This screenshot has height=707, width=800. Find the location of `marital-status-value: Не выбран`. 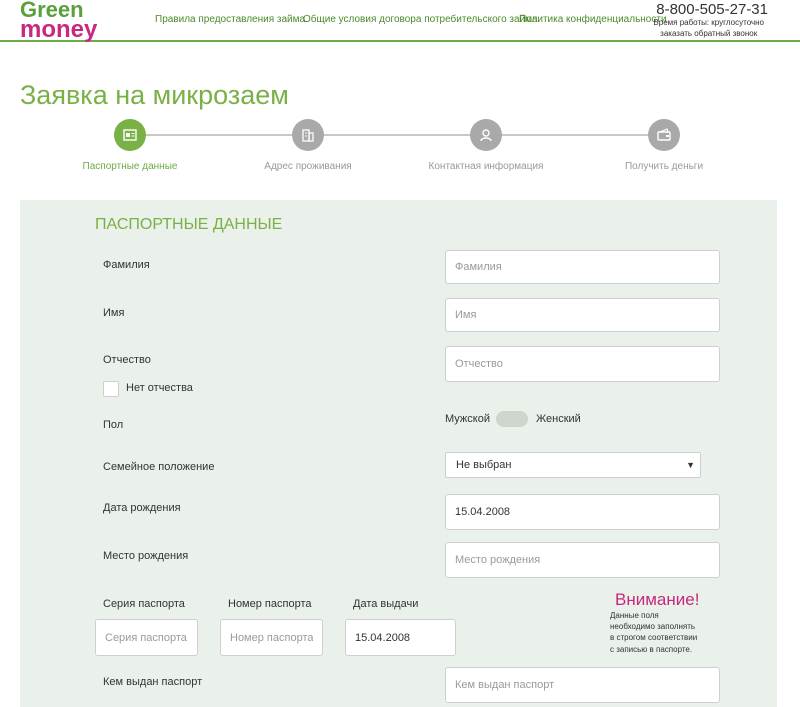

marital-status-value: Не выбран is located at coordinates (484, 465).